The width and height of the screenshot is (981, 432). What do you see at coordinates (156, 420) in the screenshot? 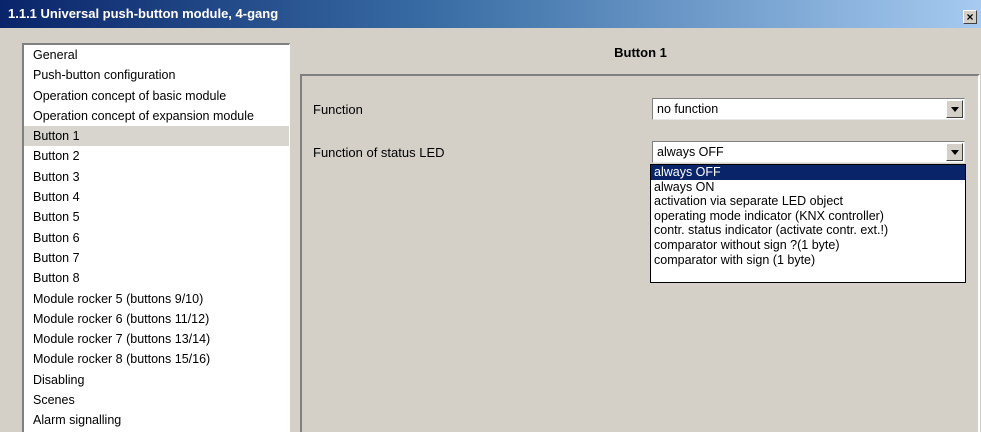
I see `nav-item-alarm-signalling: Alarm signalling` at bounding box center [156, 420].